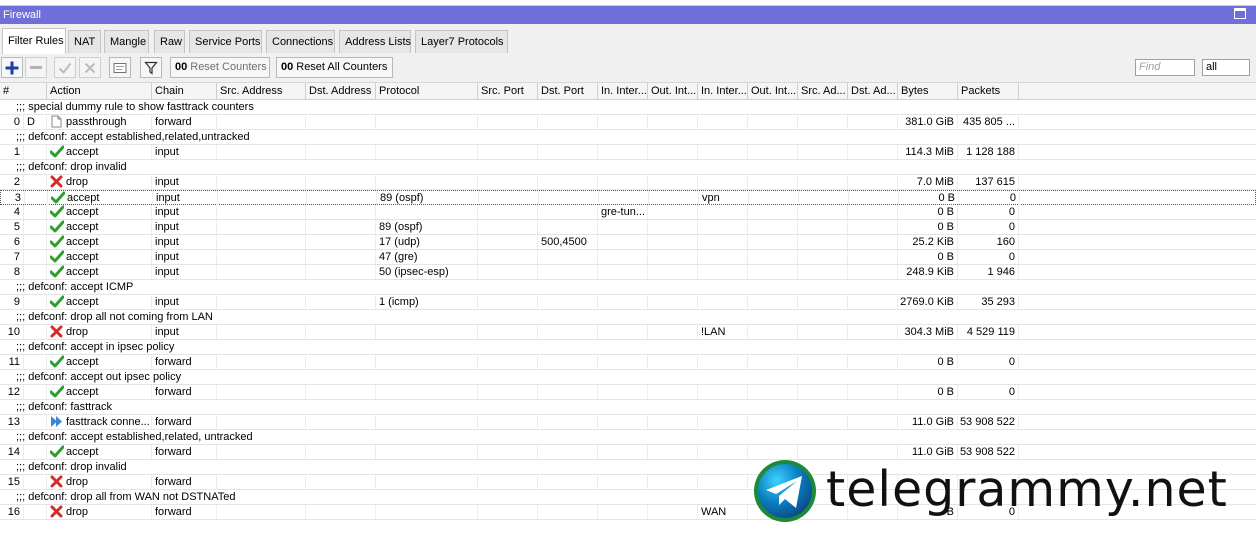  What do you see at coordinates (628, 242) in the screenshot?
I see `rule-row: 6 accept input 17 (udp) 500,4500 25.2 KiB 160` at bounding box center [628, 242].